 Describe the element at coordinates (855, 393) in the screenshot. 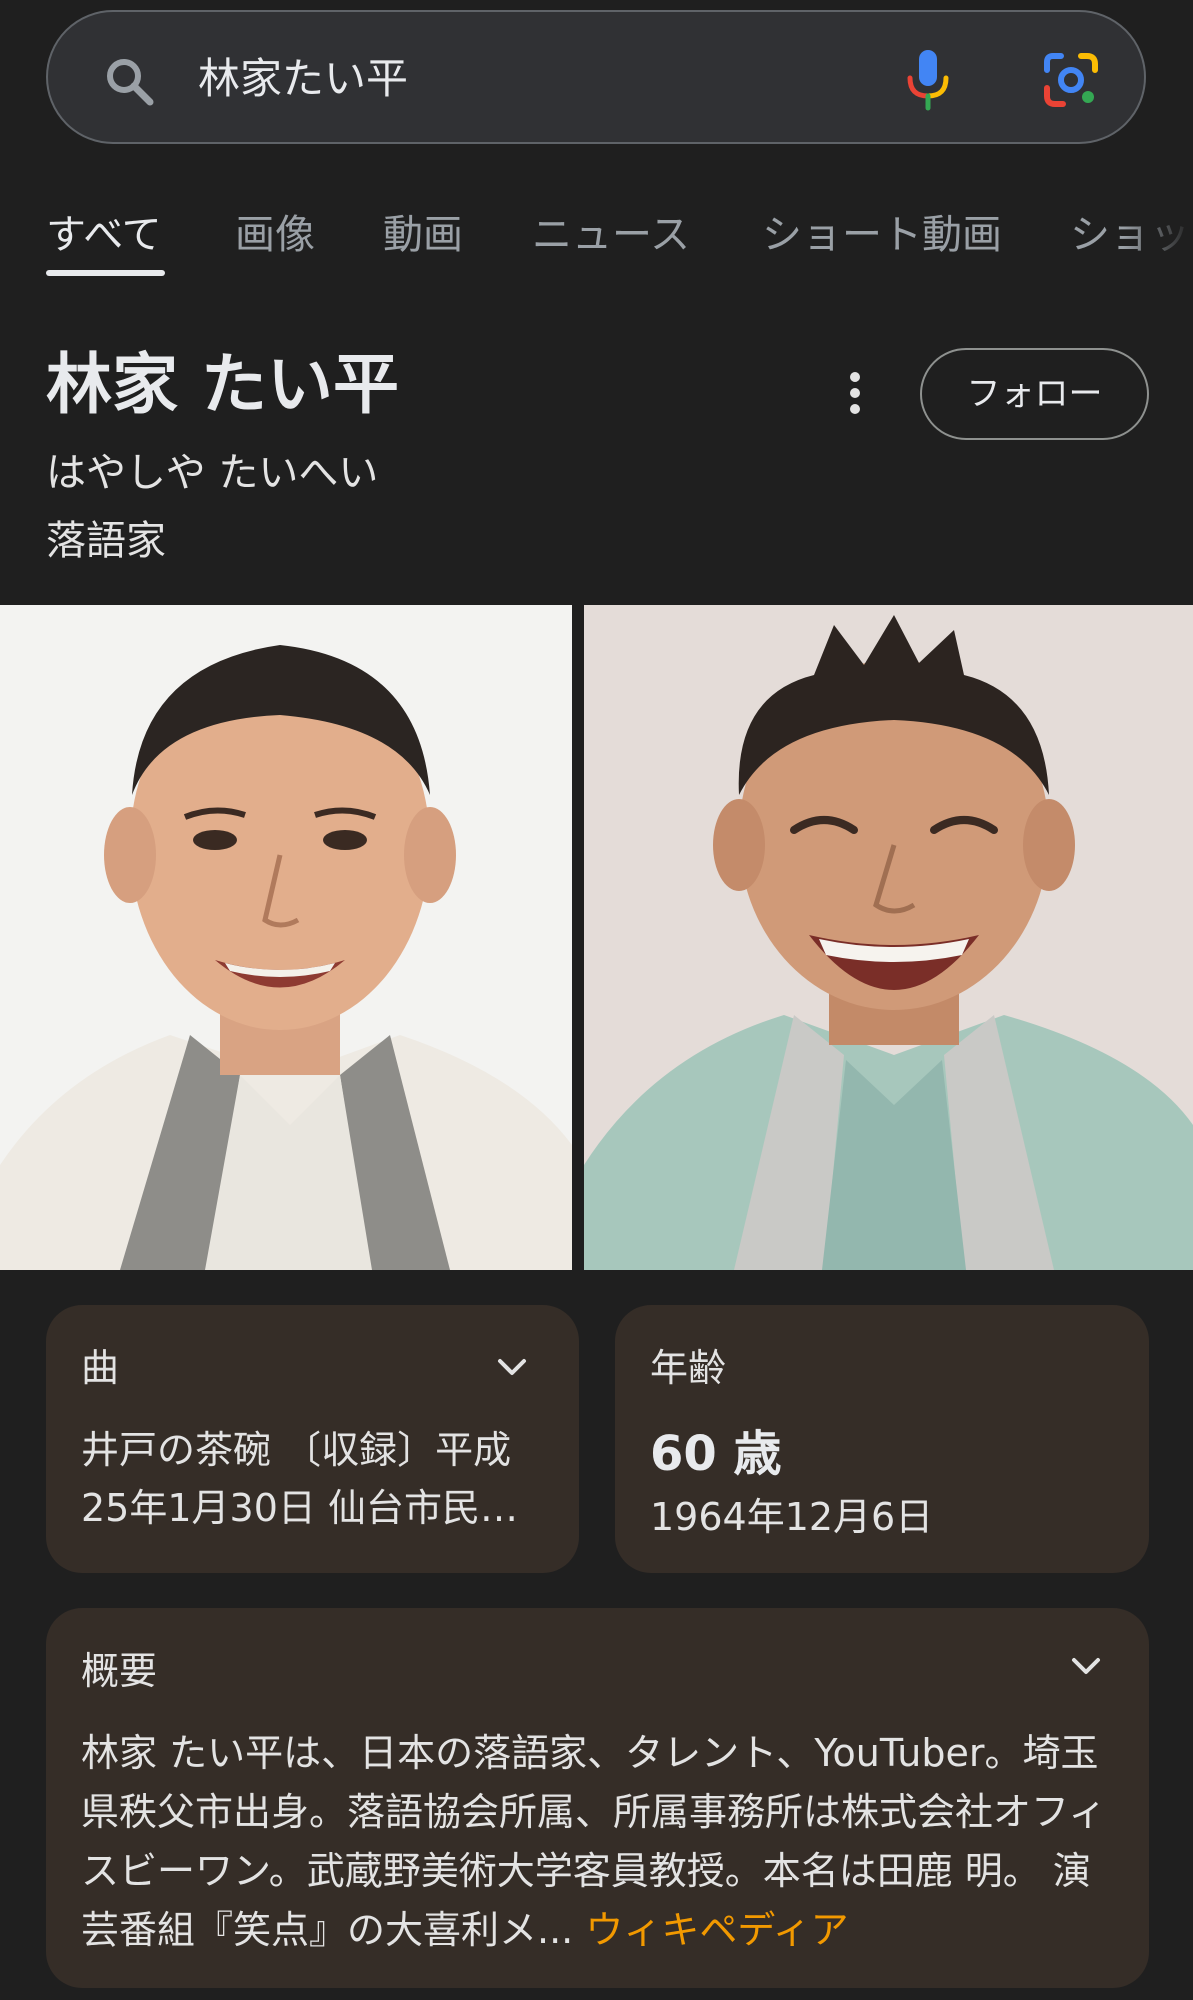

I see `more-vert-icon` at that location.